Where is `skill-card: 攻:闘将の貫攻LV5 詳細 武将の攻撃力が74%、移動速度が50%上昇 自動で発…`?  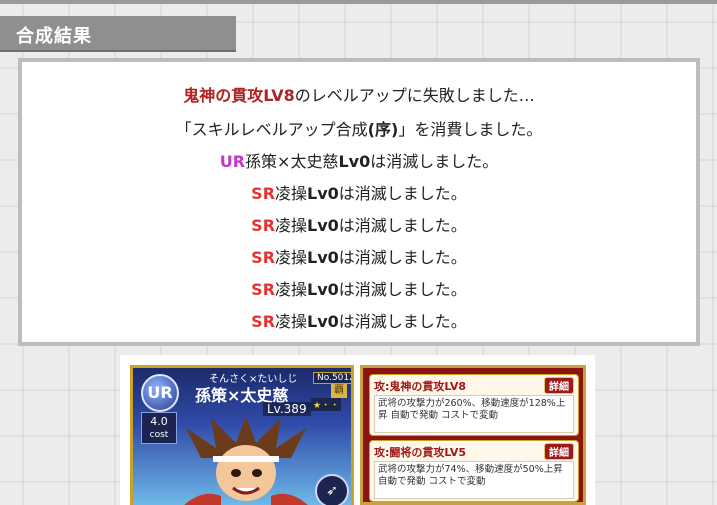
skill-card: 攻:闘将の貫攻LV5 詳細 武将の攻撃力が74%、移動速度が50%上昇 自動で発… is located at coordinates (474, 471).